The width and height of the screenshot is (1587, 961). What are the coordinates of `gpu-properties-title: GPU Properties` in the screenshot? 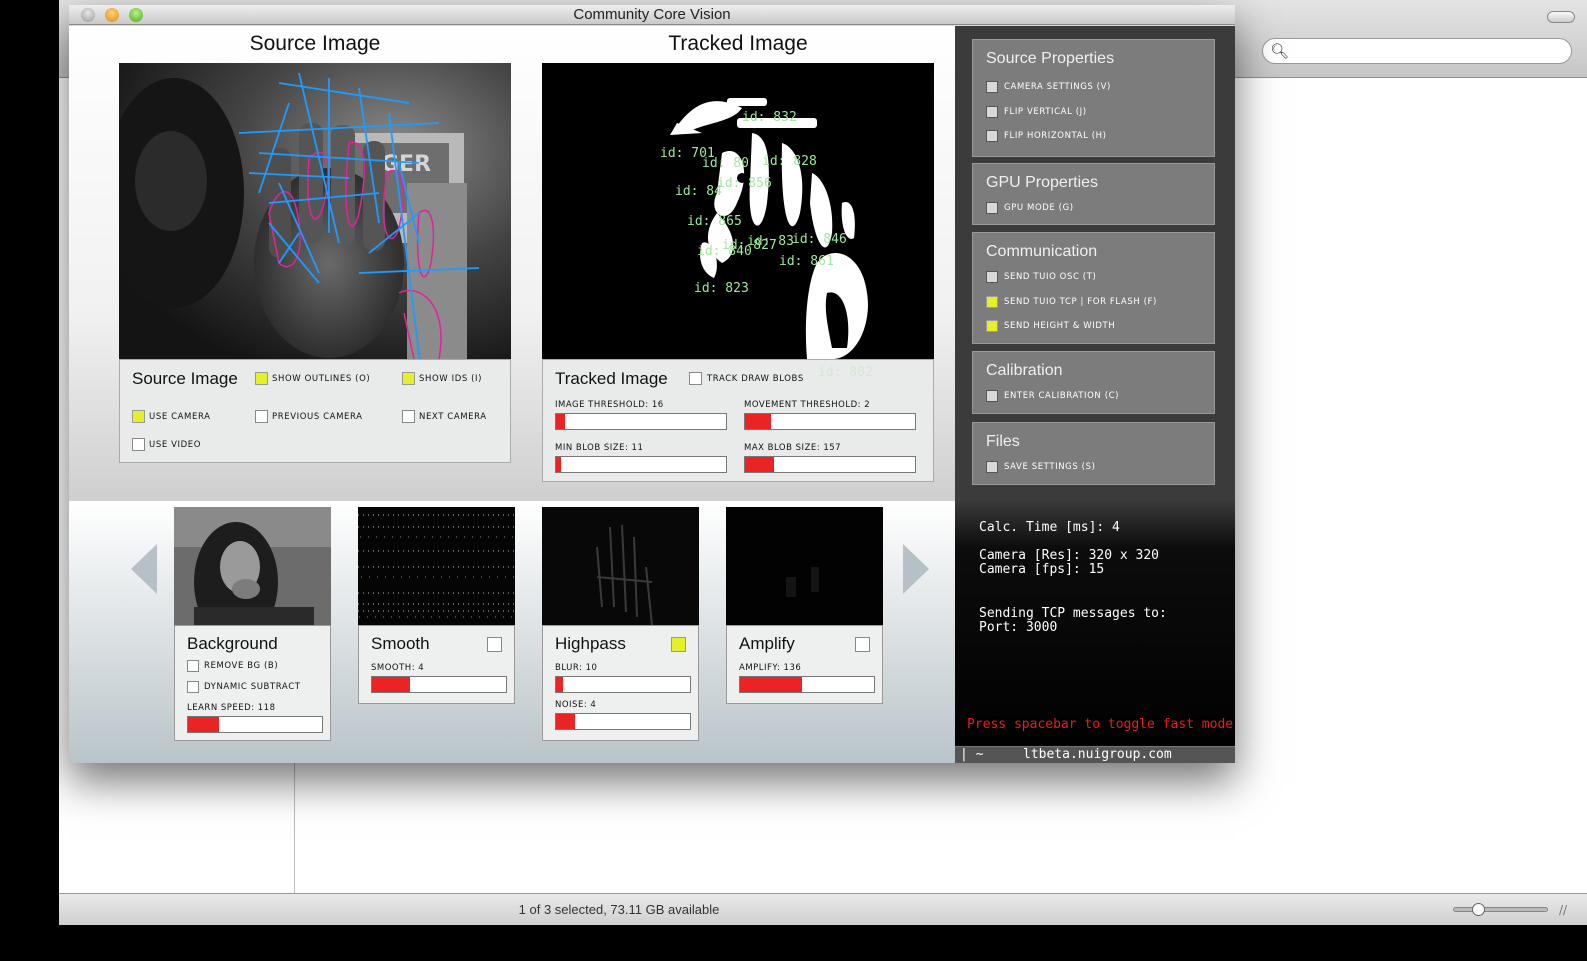 It's located at (1042, 182).